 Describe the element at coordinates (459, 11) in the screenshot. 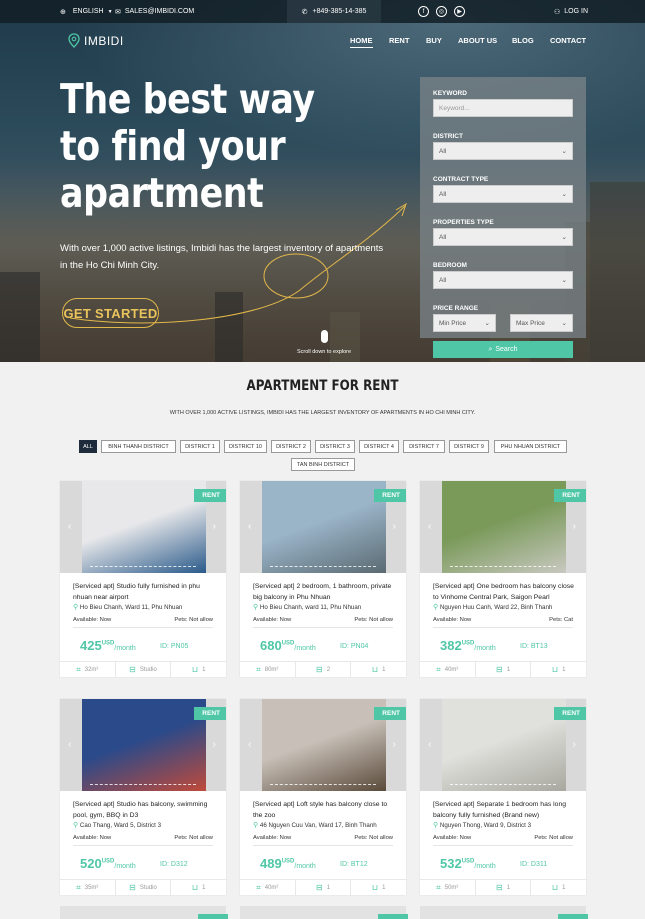

I see `youtube-icon: ▶` at that location.